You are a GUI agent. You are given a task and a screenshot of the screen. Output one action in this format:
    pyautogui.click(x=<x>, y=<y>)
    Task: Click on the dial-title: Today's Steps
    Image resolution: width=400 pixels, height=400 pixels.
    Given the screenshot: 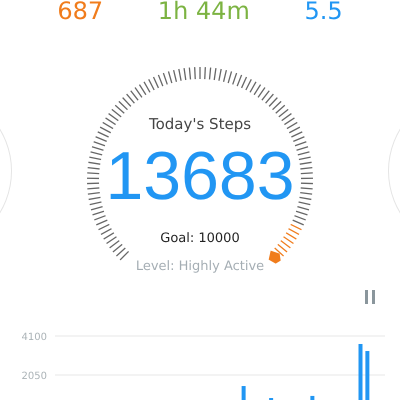 What is the action you would take?
    pyautogui.click(x=200, y=124)
    